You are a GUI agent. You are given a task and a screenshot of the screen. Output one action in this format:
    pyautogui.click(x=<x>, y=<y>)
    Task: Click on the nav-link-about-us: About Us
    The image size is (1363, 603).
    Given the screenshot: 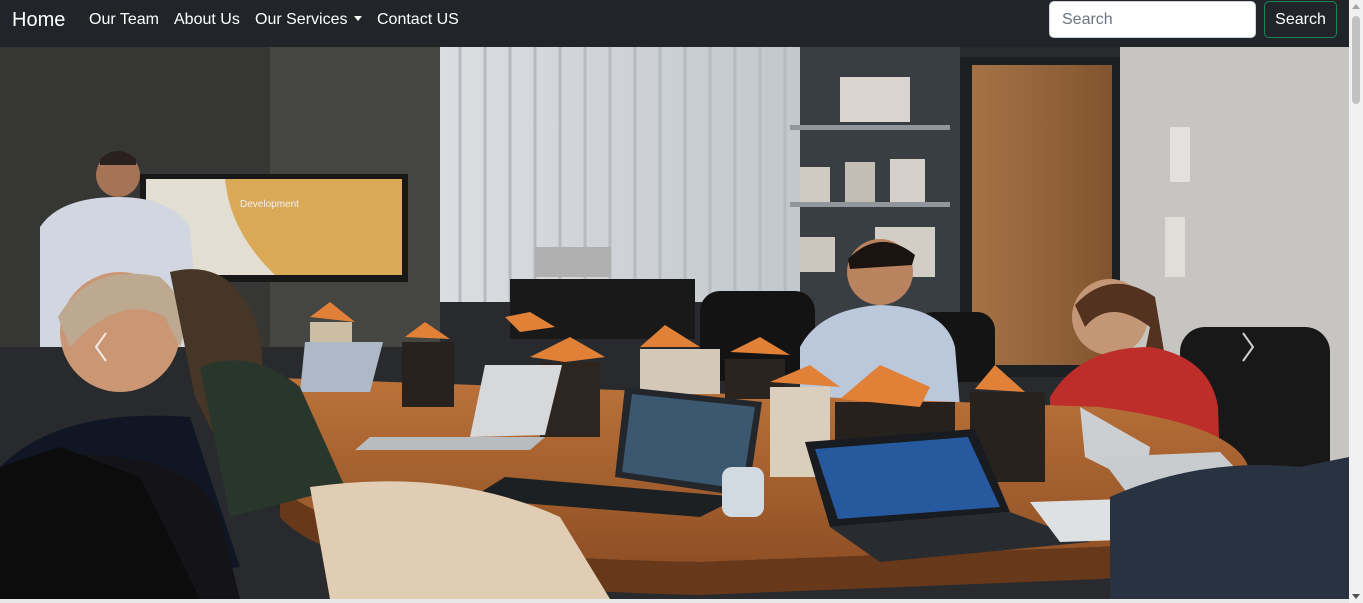 What is the action you would take?
    pyautogui.click(x=207, y=20)
    